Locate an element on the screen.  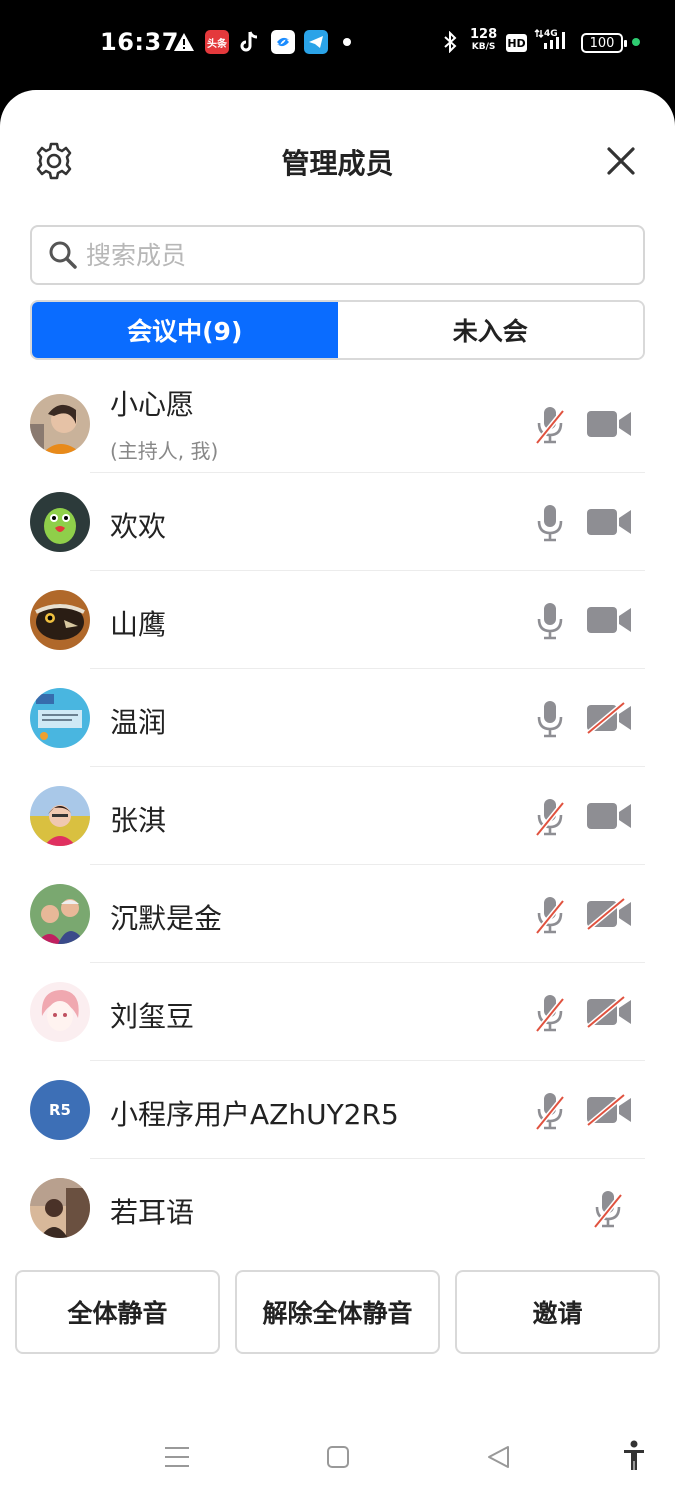
mute-all-button: 全体静音 is located at coordinates (117, 1312).